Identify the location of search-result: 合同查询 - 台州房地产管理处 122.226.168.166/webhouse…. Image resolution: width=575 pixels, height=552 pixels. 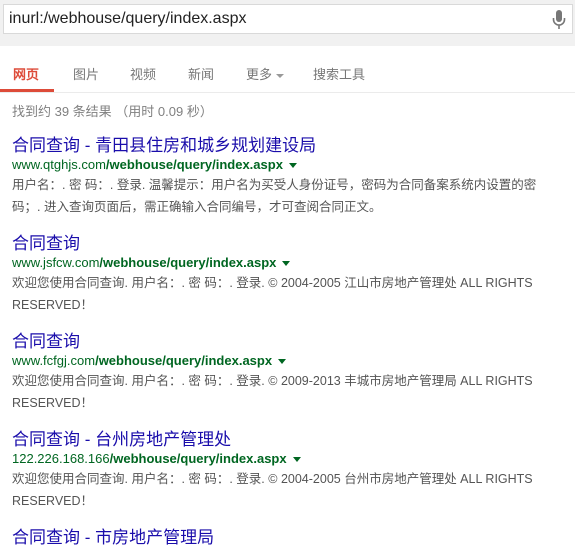
(287, 470).